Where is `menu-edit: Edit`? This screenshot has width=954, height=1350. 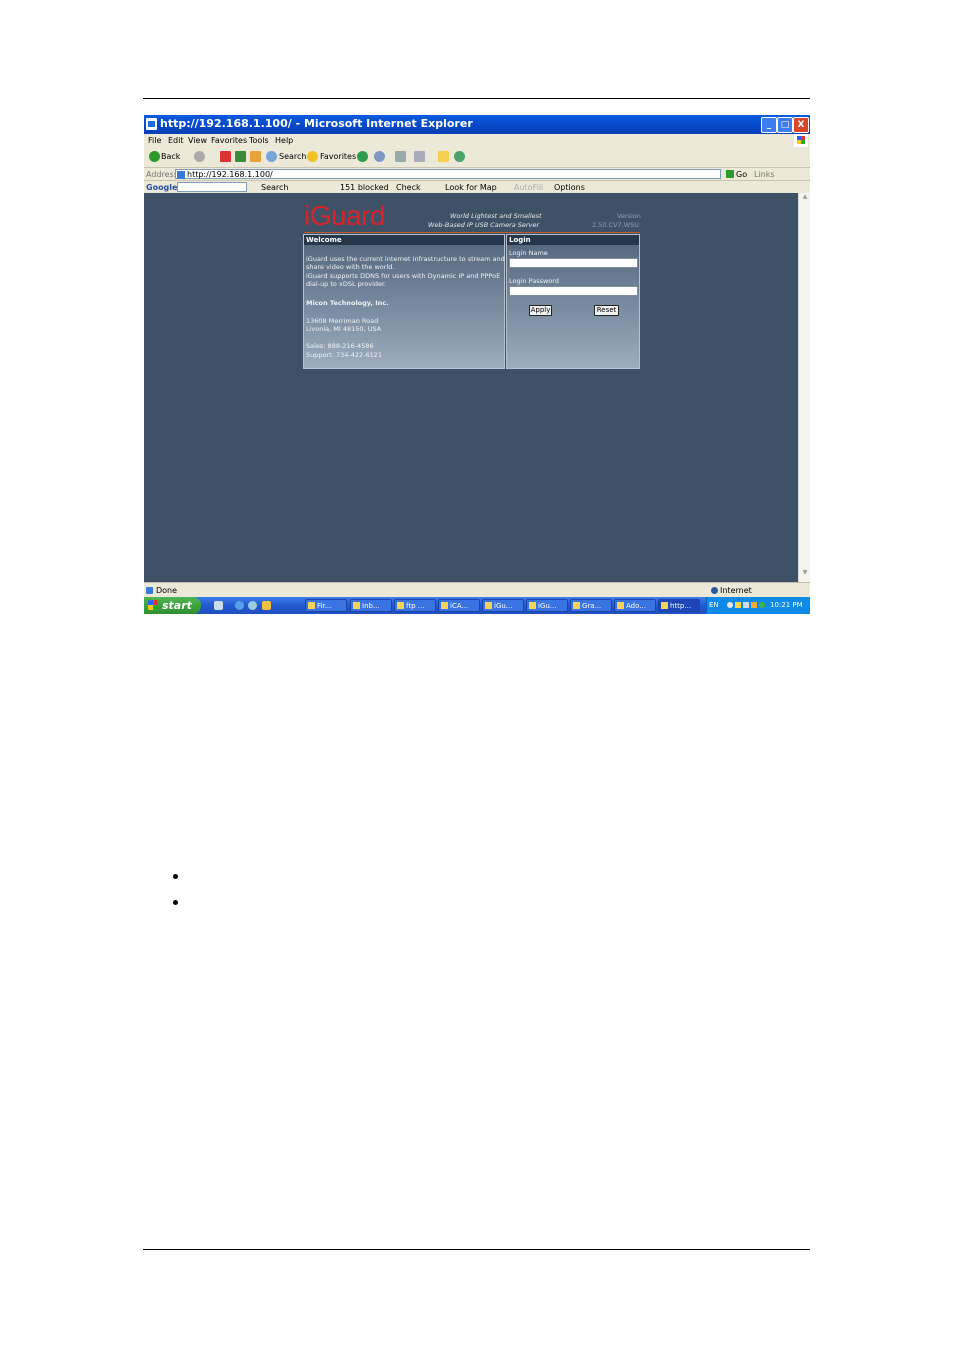 menu-edit: Edit is located at coordinates (176, 140).